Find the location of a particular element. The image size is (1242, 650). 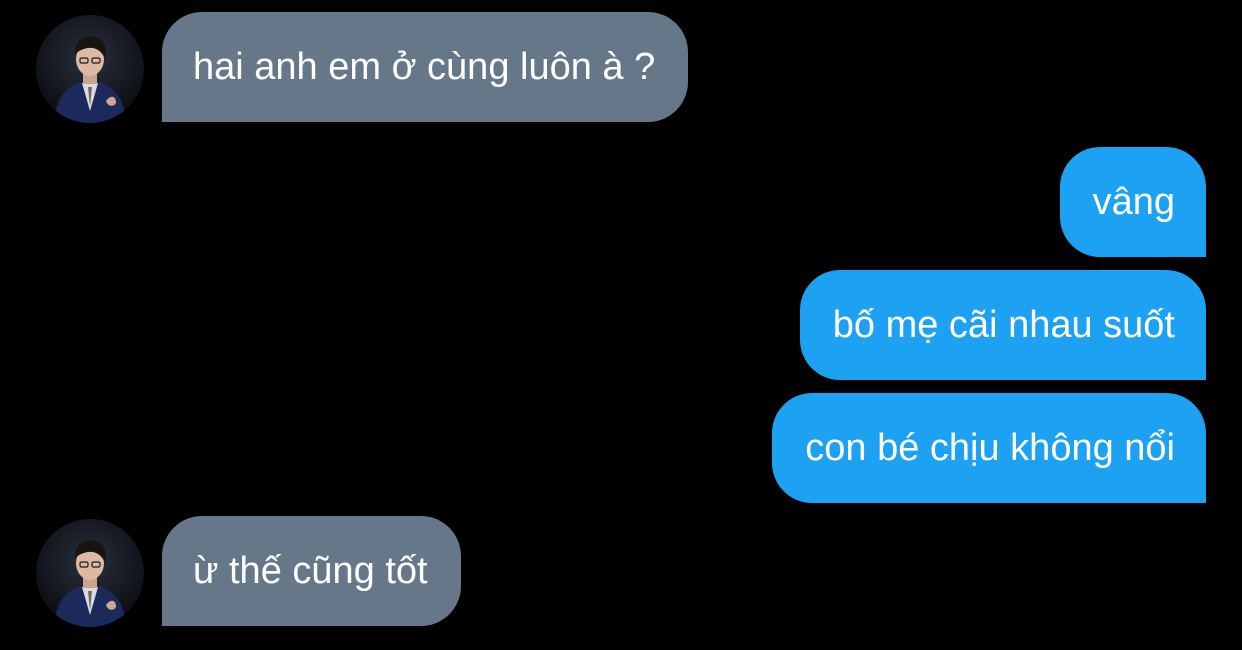

message-text: vâng is located at coordinates (1133, 202).